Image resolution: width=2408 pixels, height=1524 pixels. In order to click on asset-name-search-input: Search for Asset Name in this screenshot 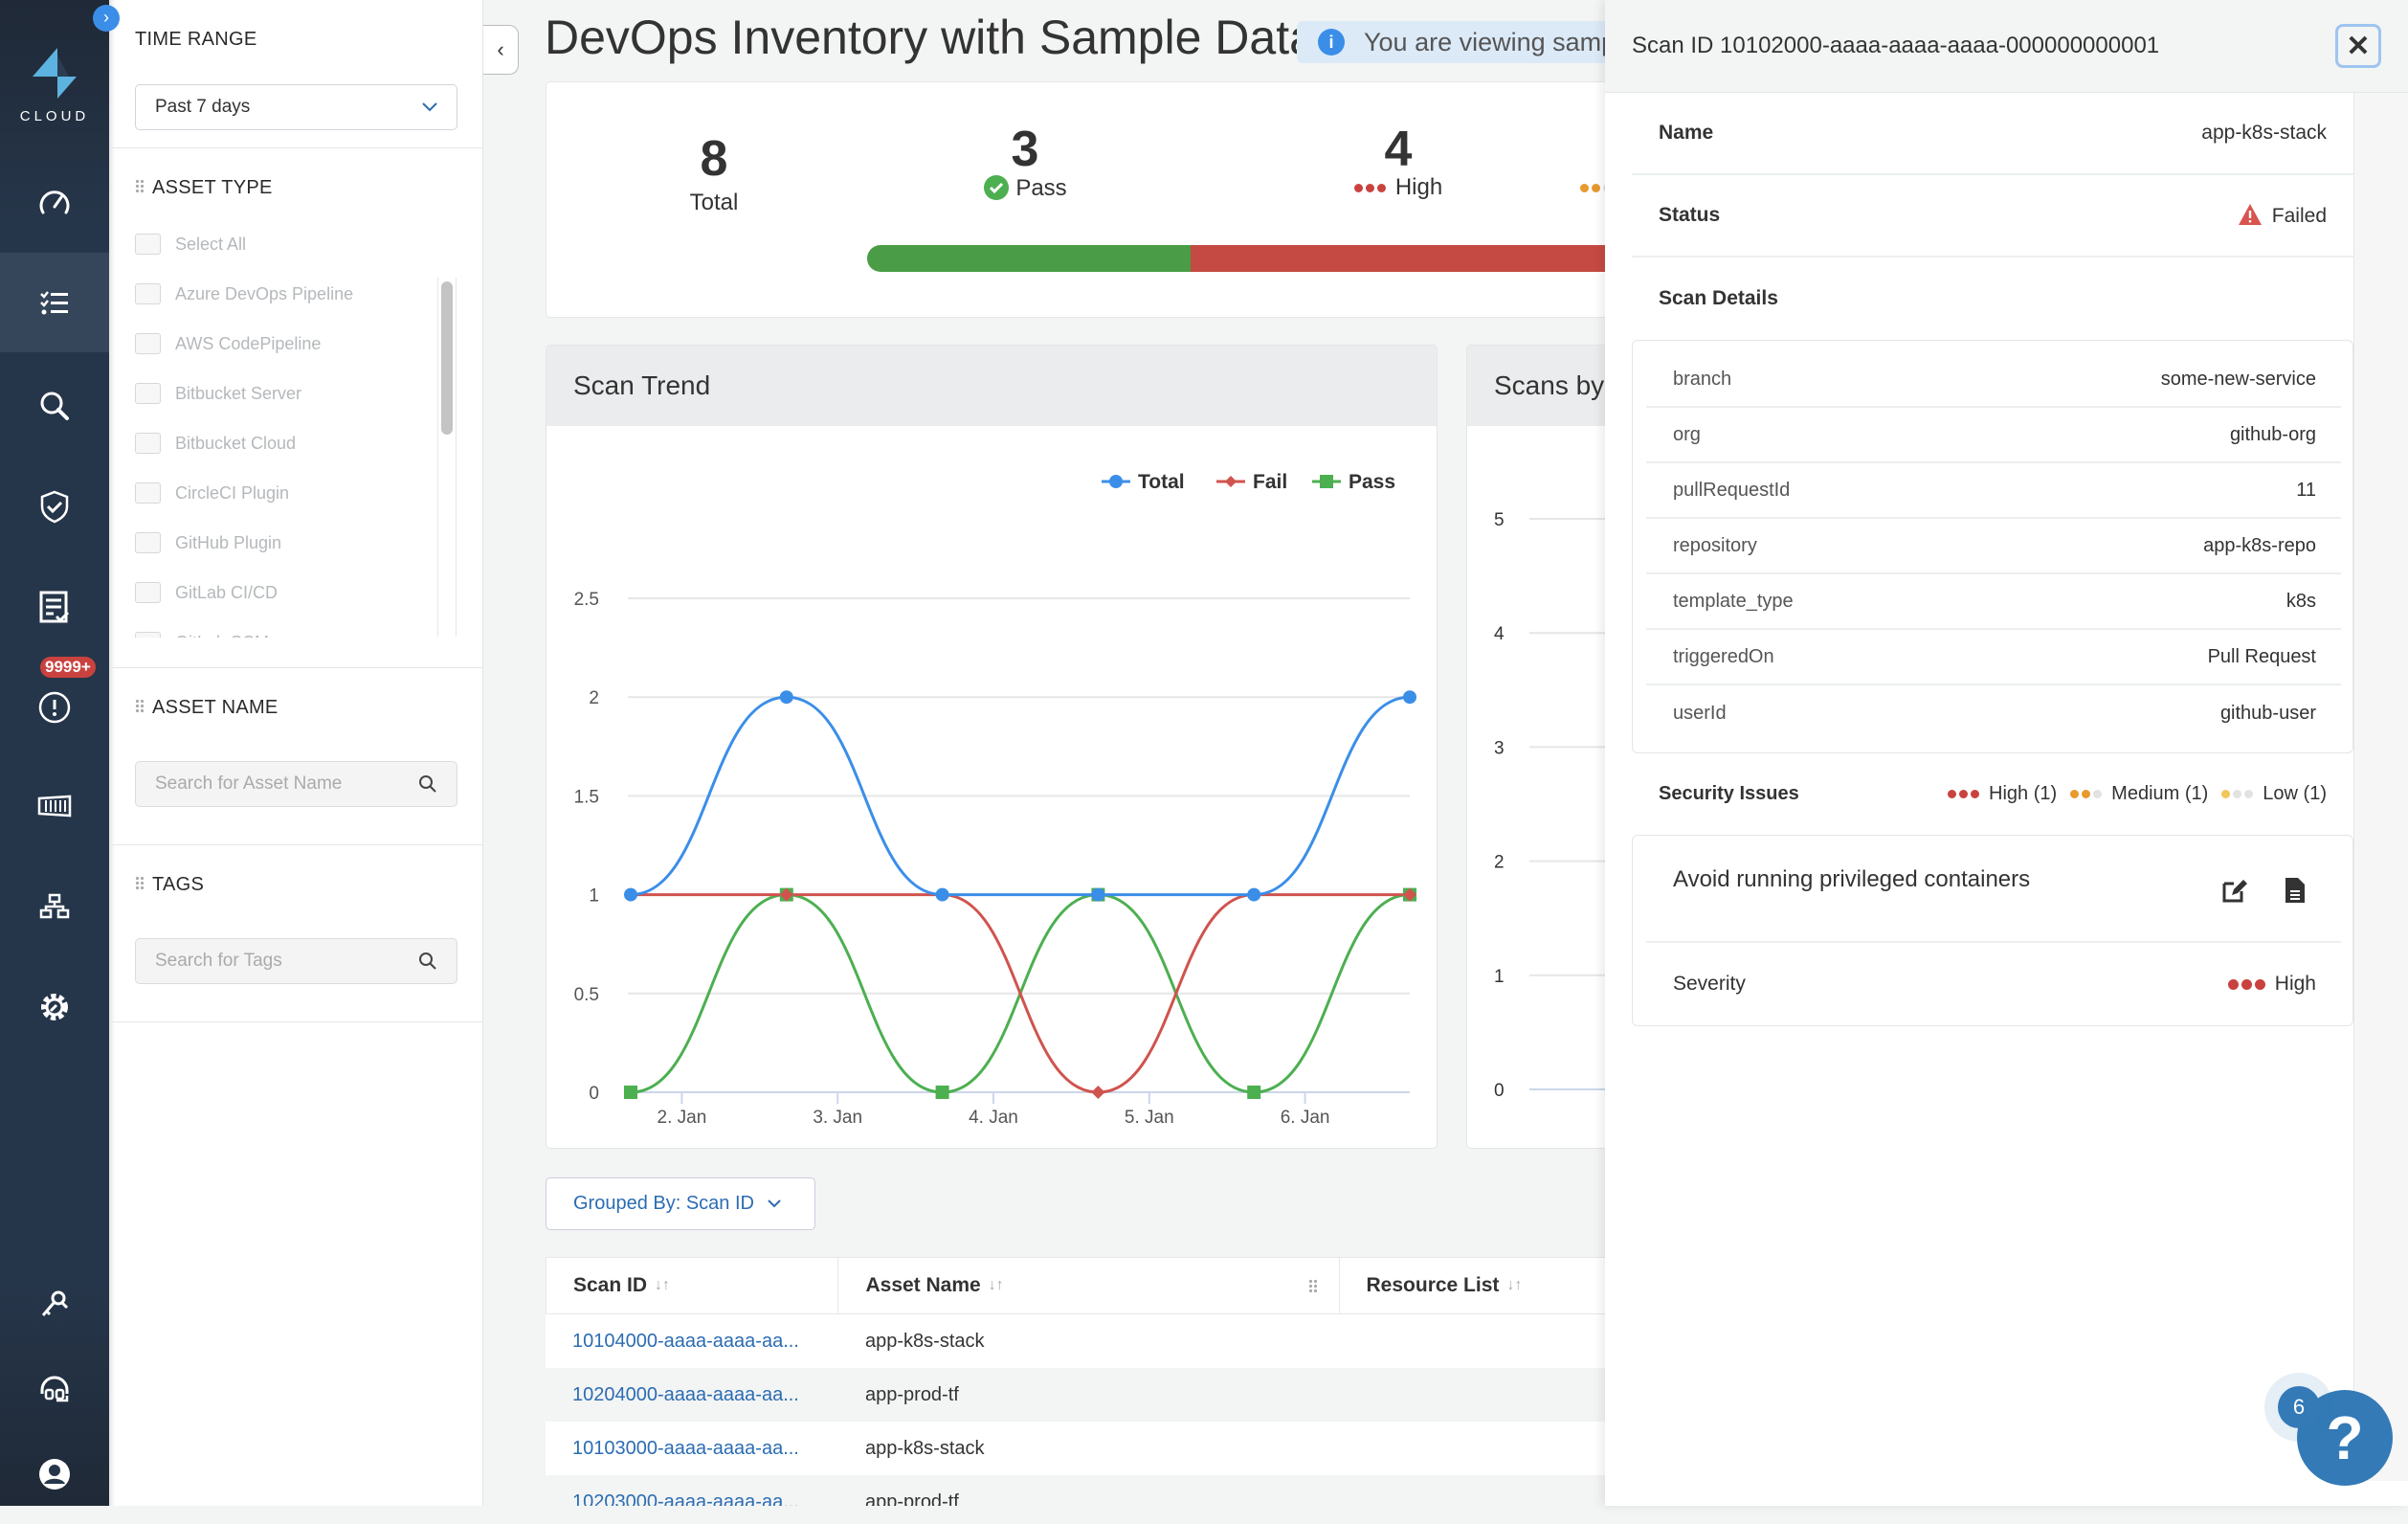, I will do `click(296, 784)`.